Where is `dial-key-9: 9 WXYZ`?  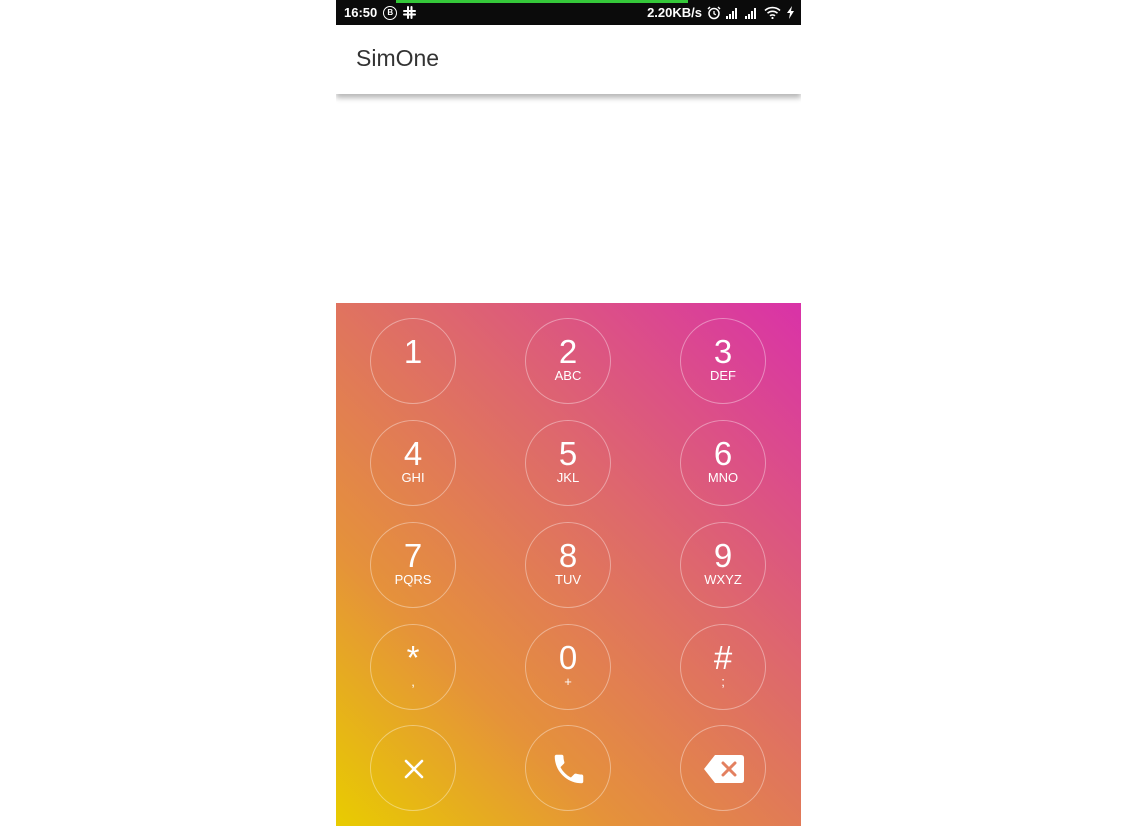 dial-key-9: 9 WXYZ is located at coordinates (723, 565).